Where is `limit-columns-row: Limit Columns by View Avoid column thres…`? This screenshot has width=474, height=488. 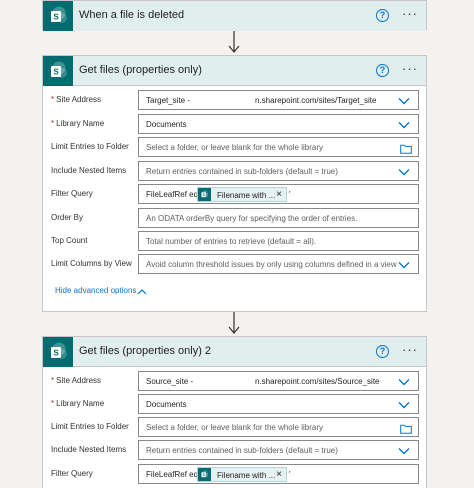
limit-columns-row: Limit Columns by View Avoid column thres… is located at coordinates (234, 265).